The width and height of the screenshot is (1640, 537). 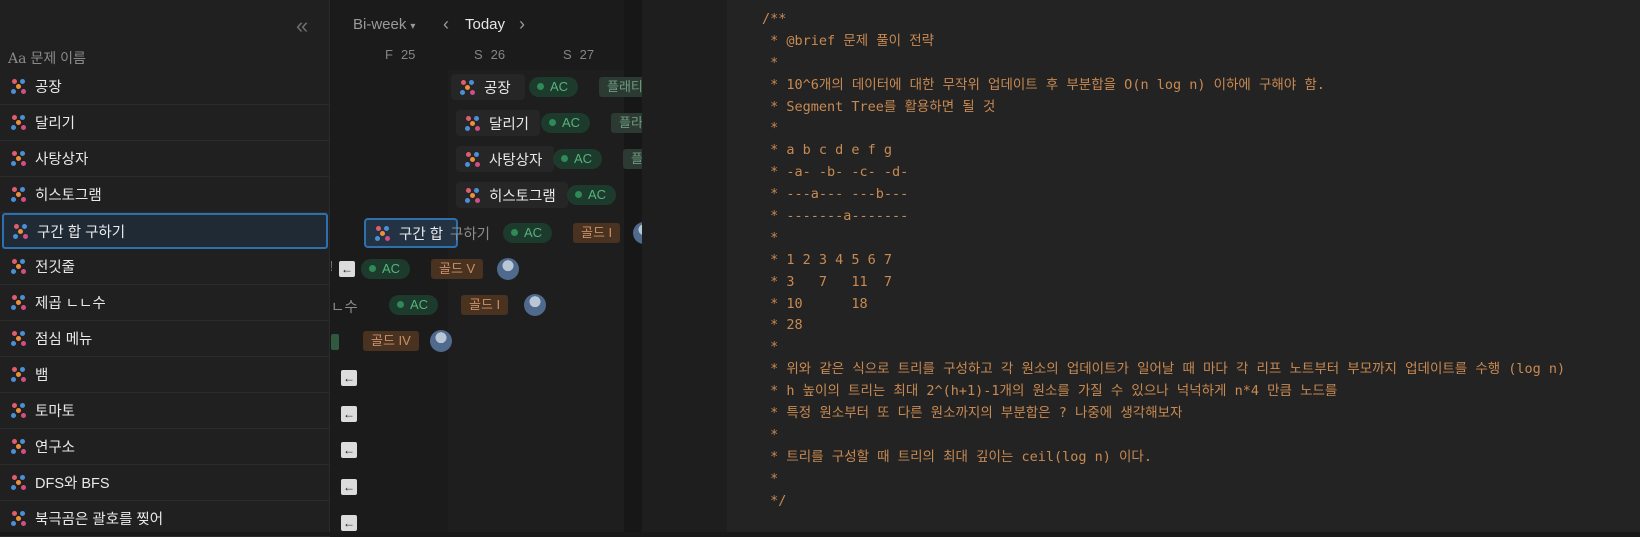 I want to click on code-line: * Segment Tree를 활용하면 될 것, so click(x=879, y=106).